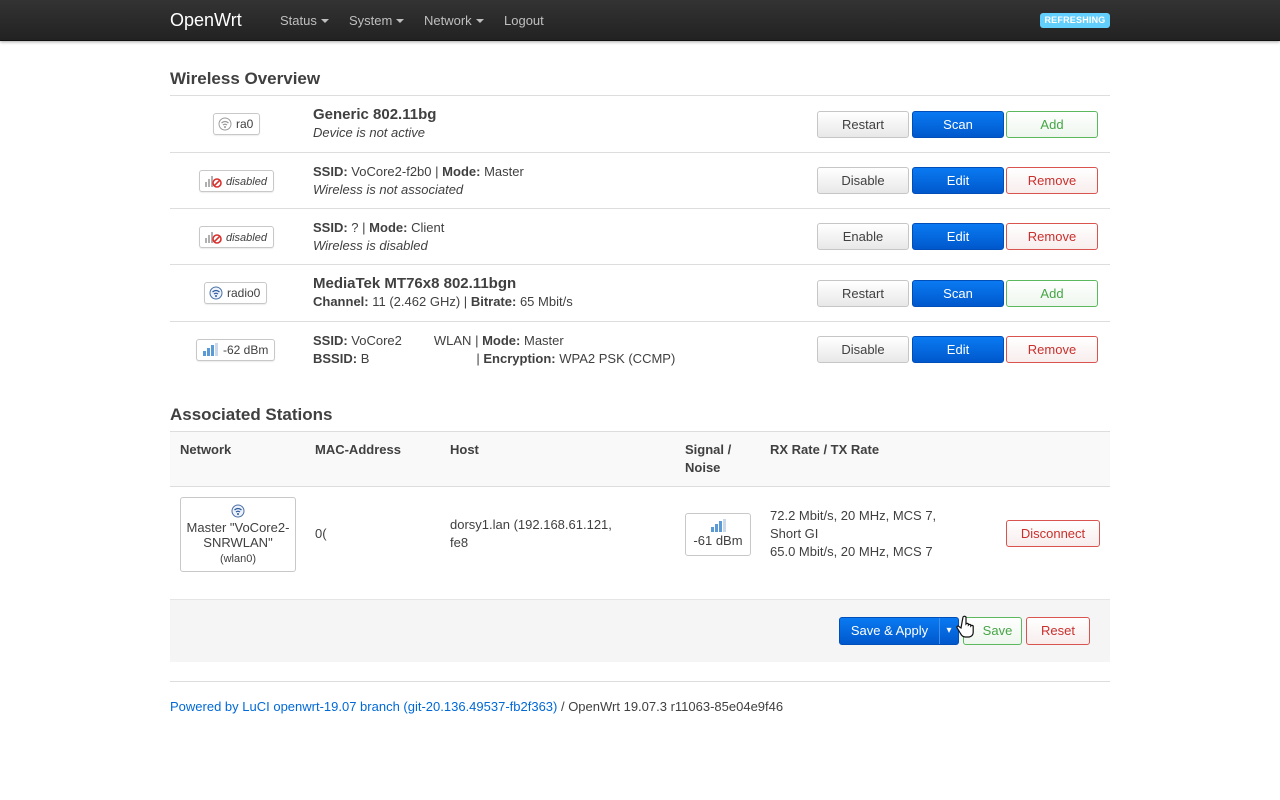 The width and height of the screenshot is (1280, 800). Describe the element at coordinates (369, 132) in the screenshot. I see `device-status: Device is not active` at that location.